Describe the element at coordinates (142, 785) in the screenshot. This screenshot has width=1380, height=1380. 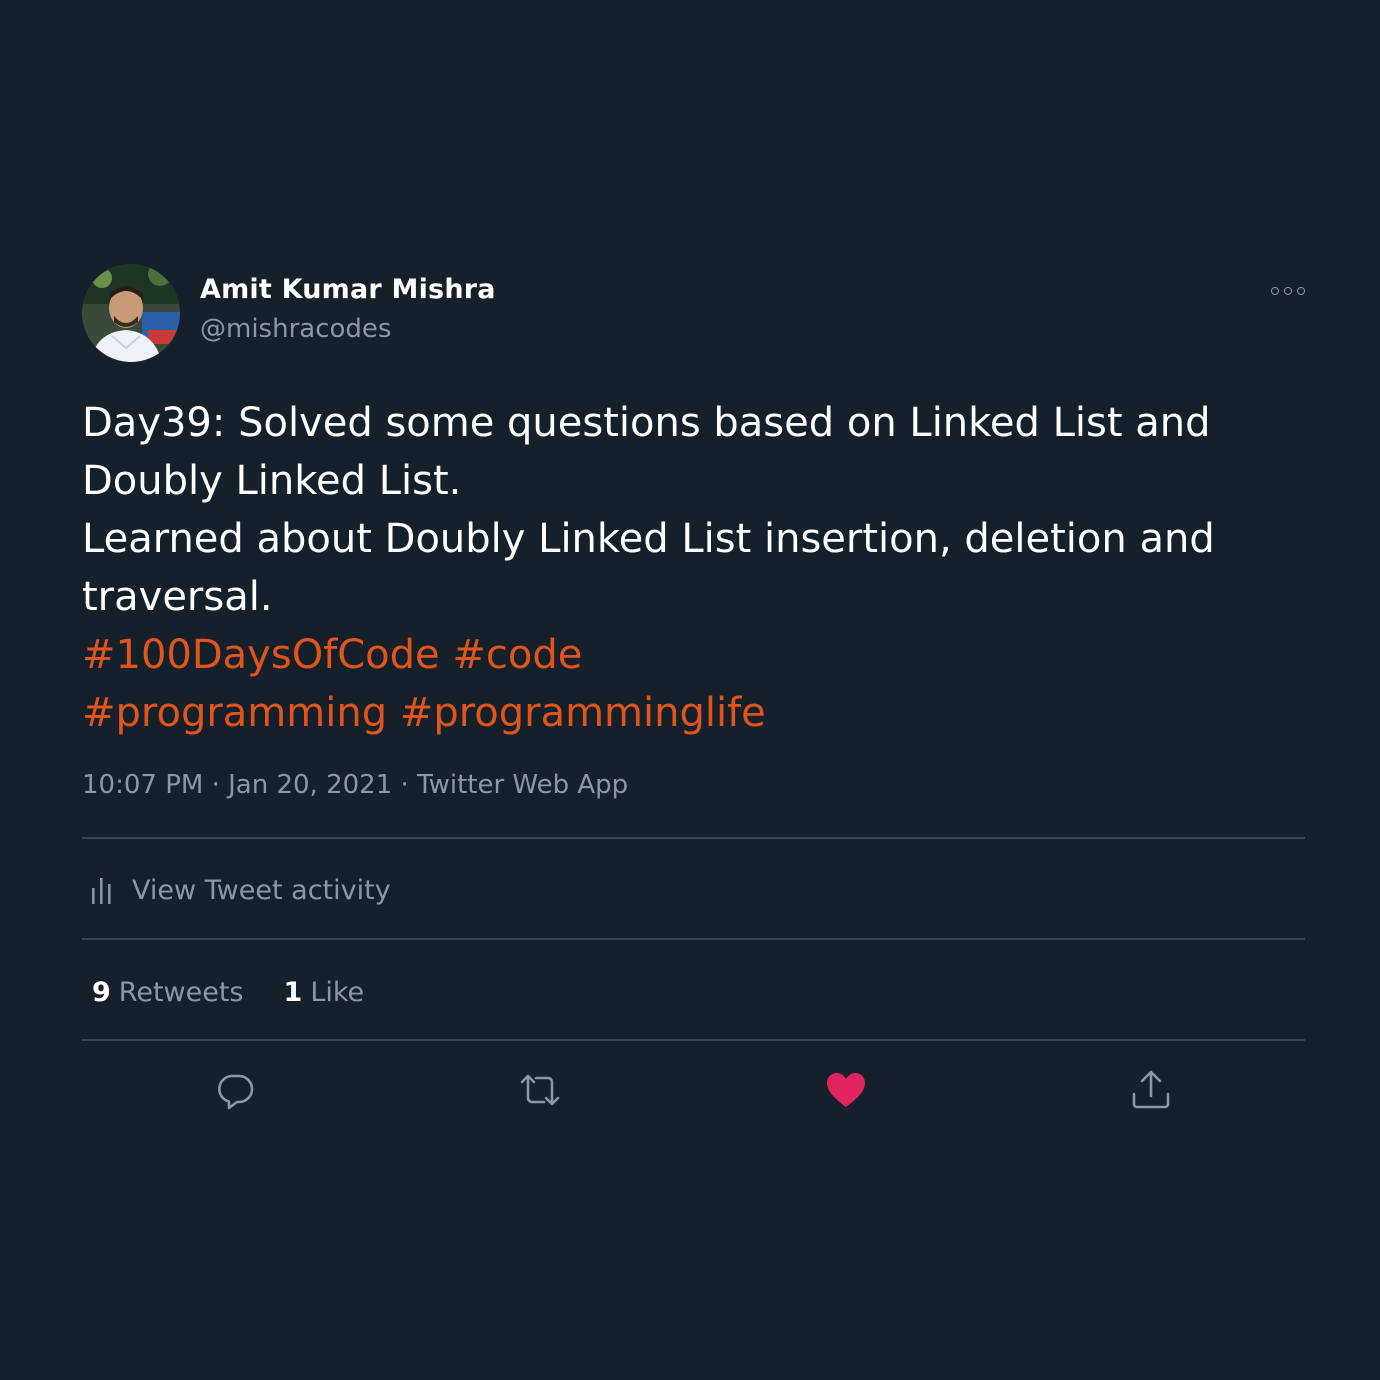
I see `tweet-time: 10:07 PM` at that location.